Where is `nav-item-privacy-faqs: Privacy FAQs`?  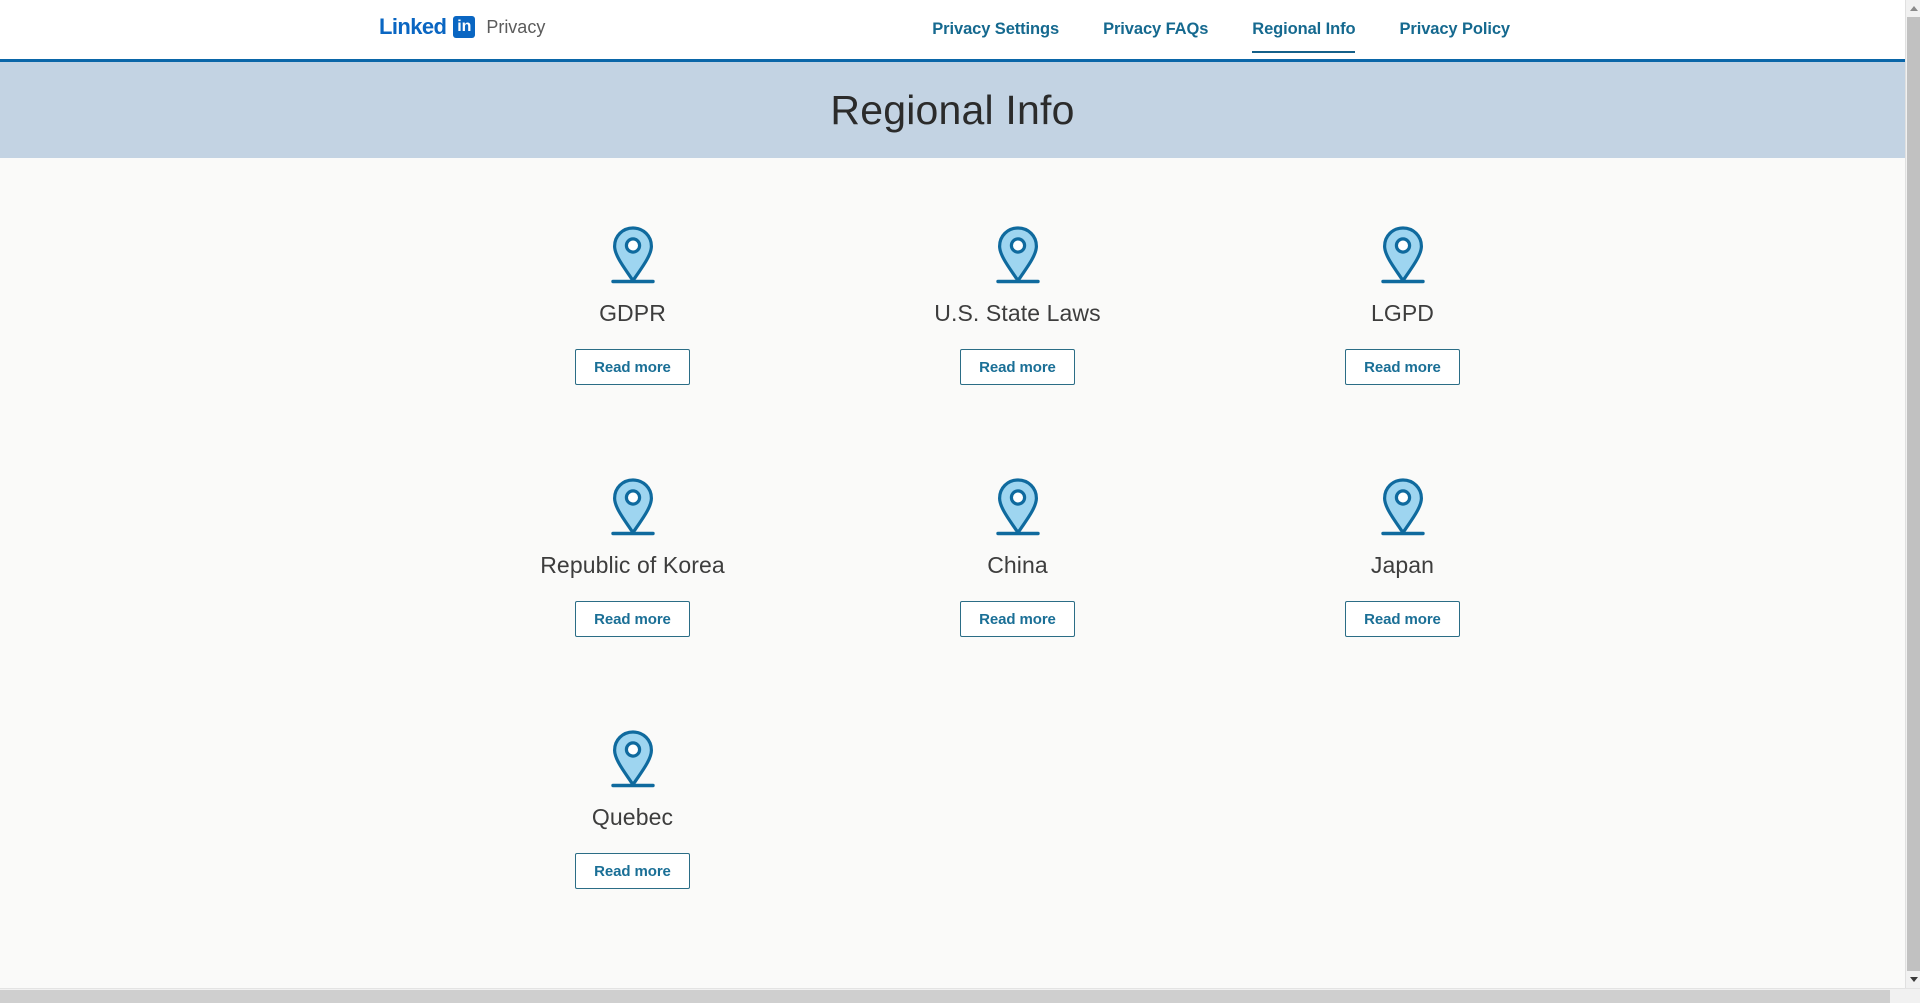 nav-item-privacy-faqs: Privacy FAQs is located at coordinates (1155, 31).